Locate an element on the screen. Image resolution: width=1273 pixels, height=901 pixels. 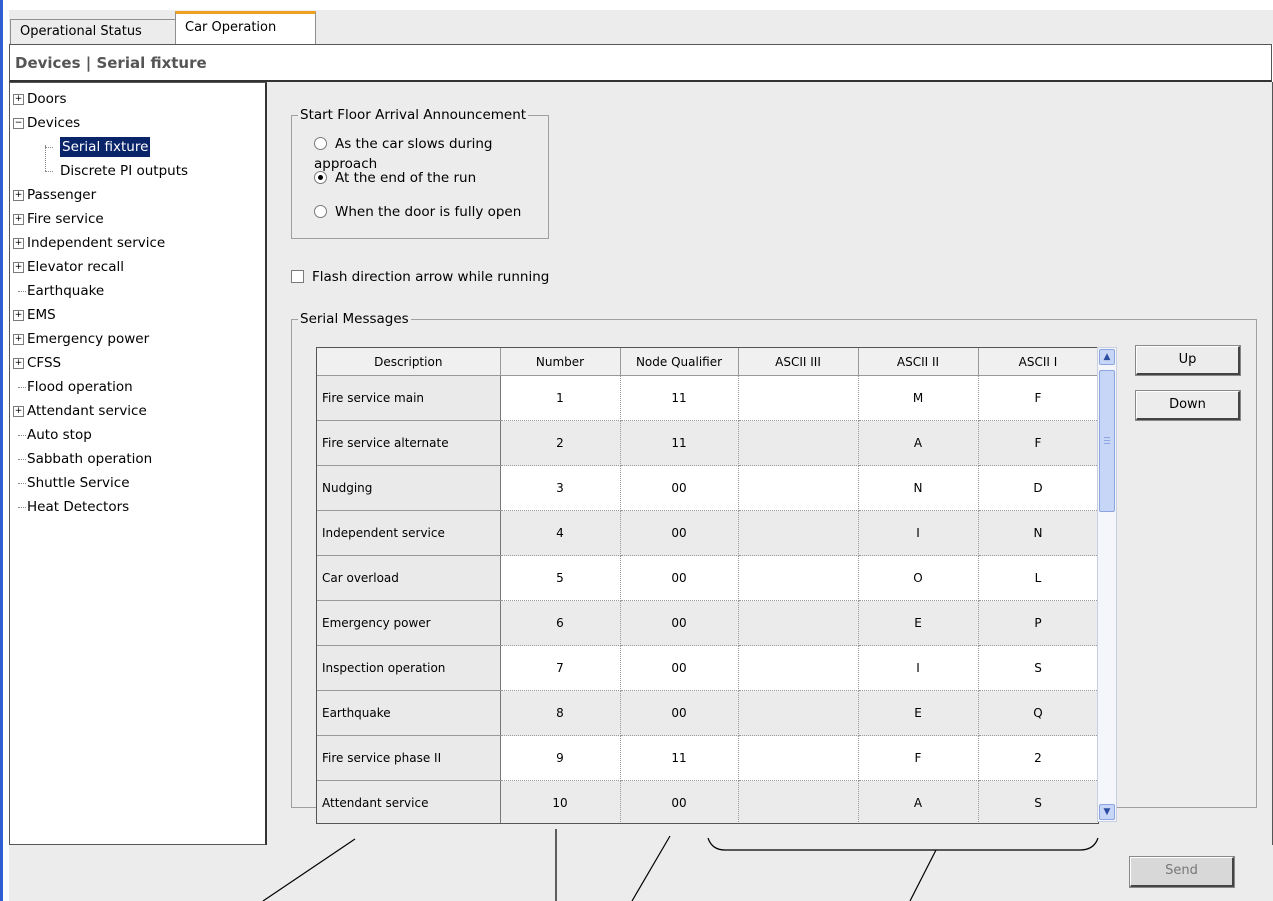
chevron-down-icon: ▼ is located at coordinates (1107, 812).